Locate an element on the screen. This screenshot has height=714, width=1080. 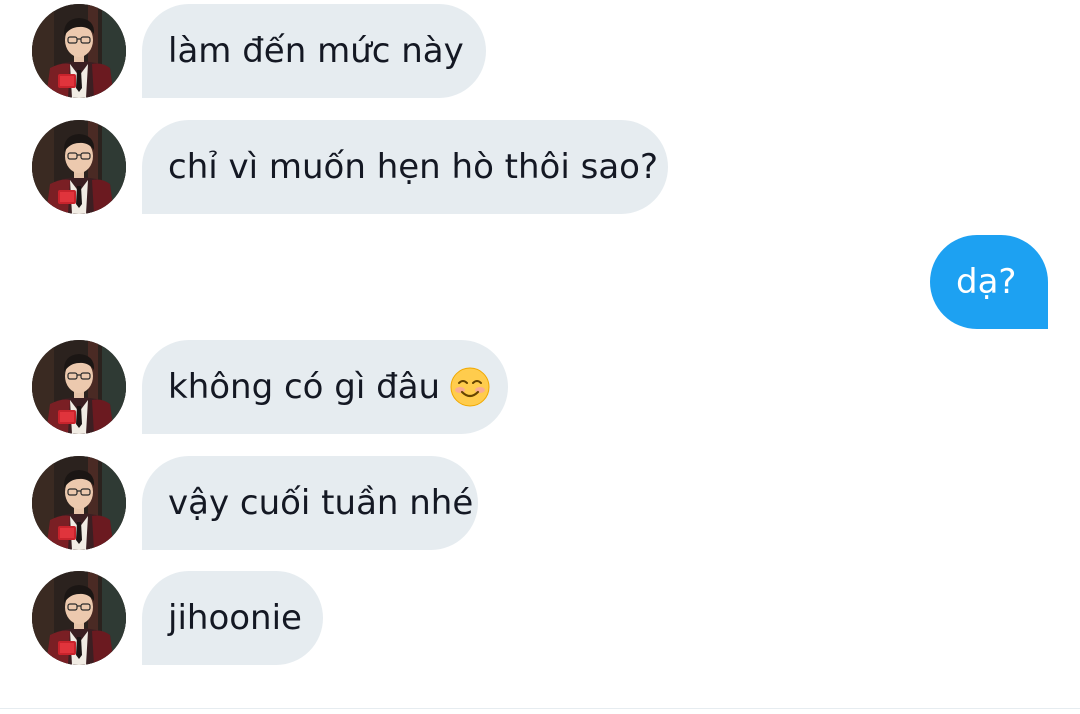
incoming-message-bubble: không có gì đâu is located at coordinates (325, 387).